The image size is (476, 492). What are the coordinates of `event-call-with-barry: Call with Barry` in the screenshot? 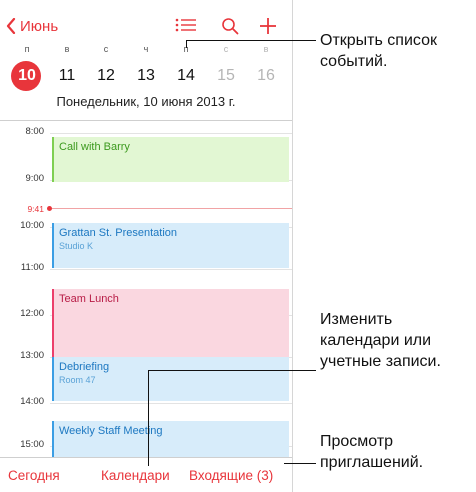 It's located at (170, 159).